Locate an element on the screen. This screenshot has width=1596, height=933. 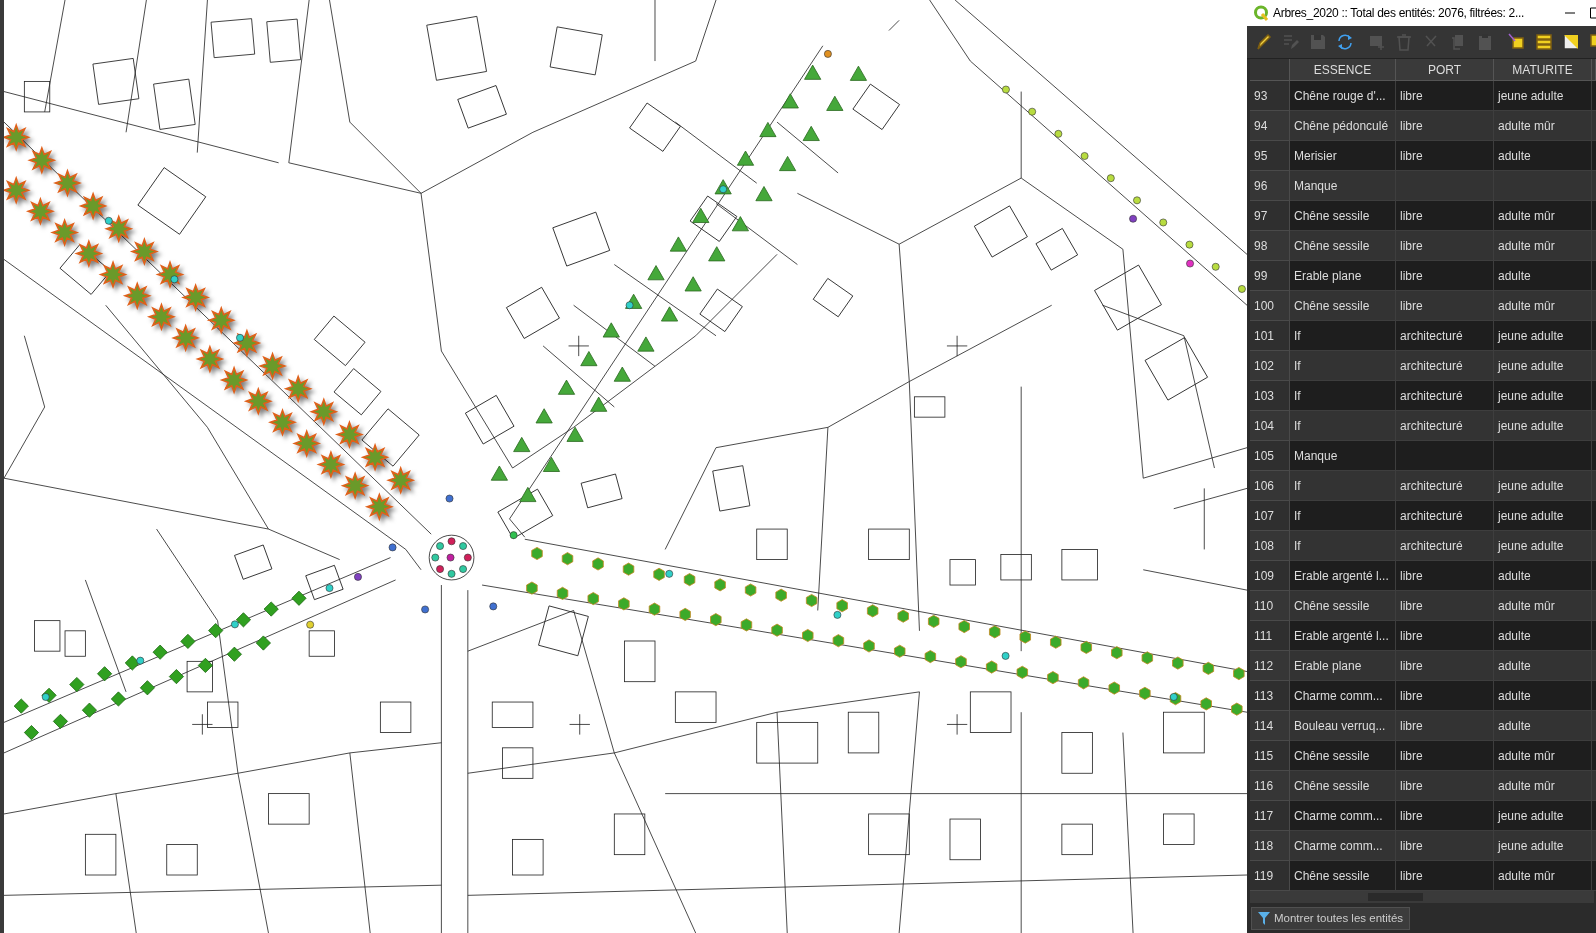
row-number: 100 is located at coordinates (1270, 306).